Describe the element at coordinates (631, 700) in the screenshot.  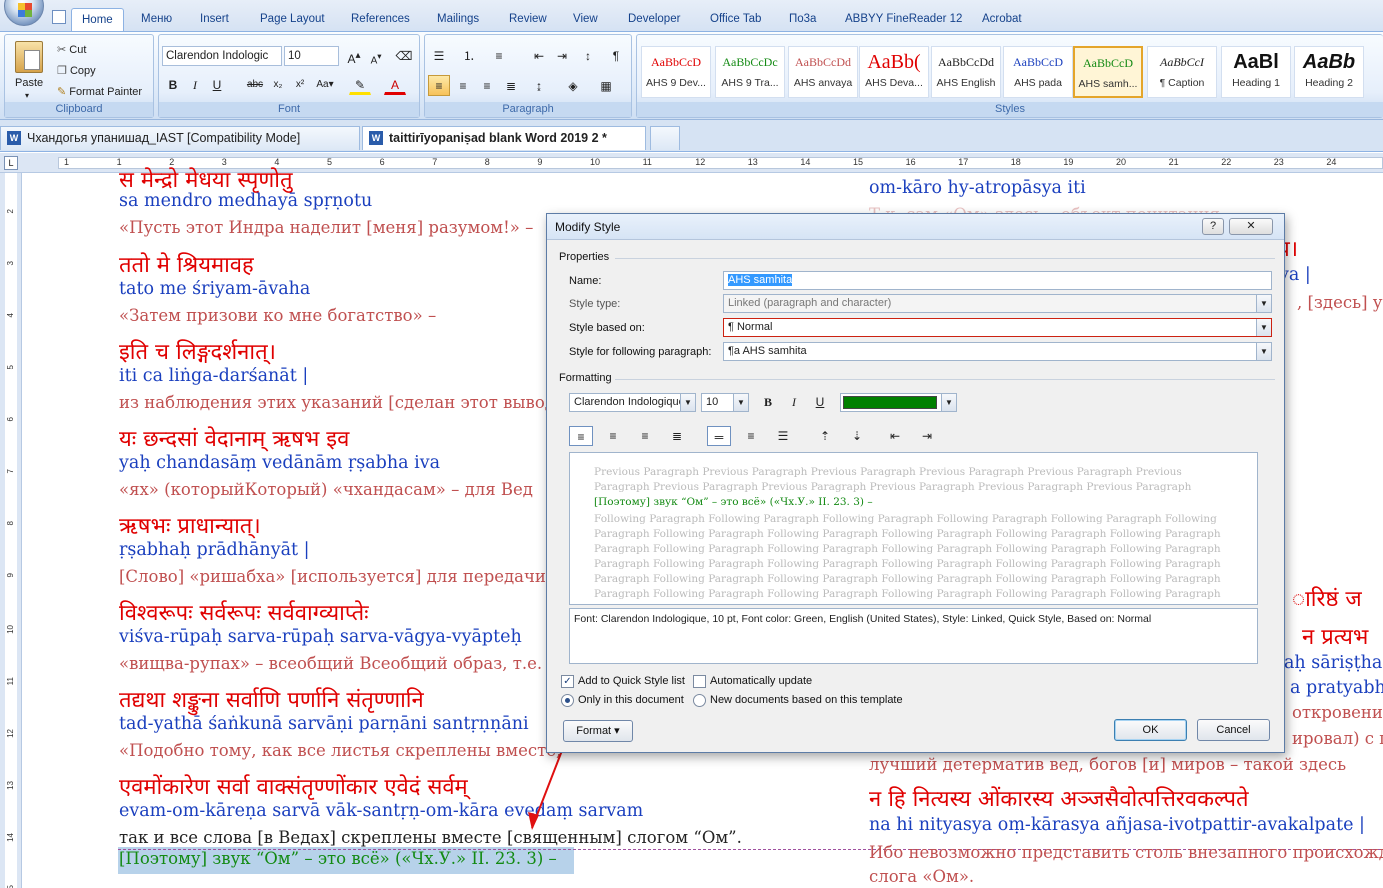
I see `only-this-document-label: Only in this document` at that location.